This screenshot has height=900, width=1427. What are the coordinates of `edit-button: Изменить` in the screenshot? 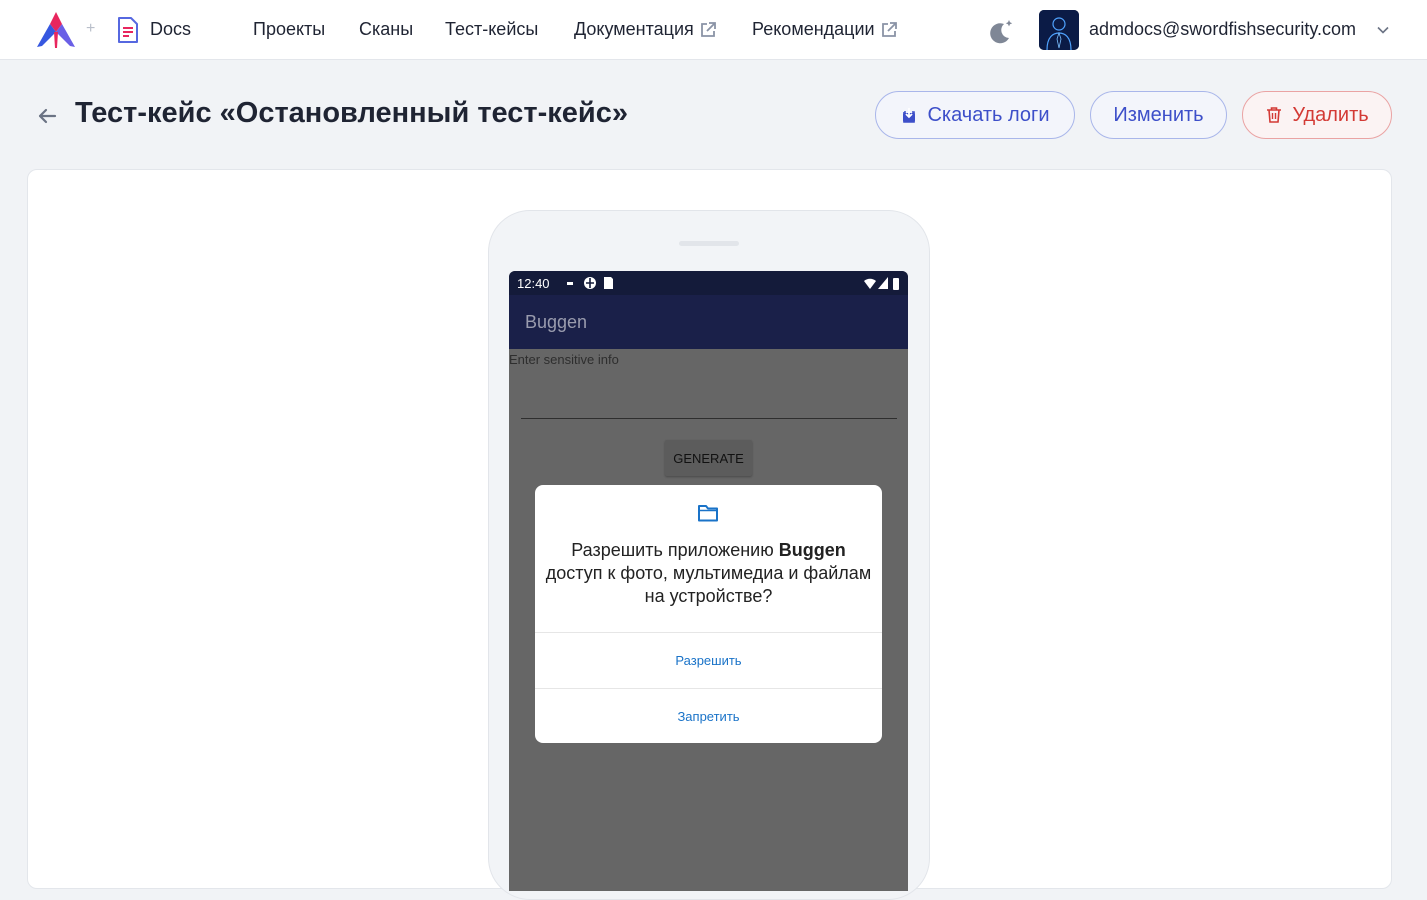 It's located at (1158, 115).